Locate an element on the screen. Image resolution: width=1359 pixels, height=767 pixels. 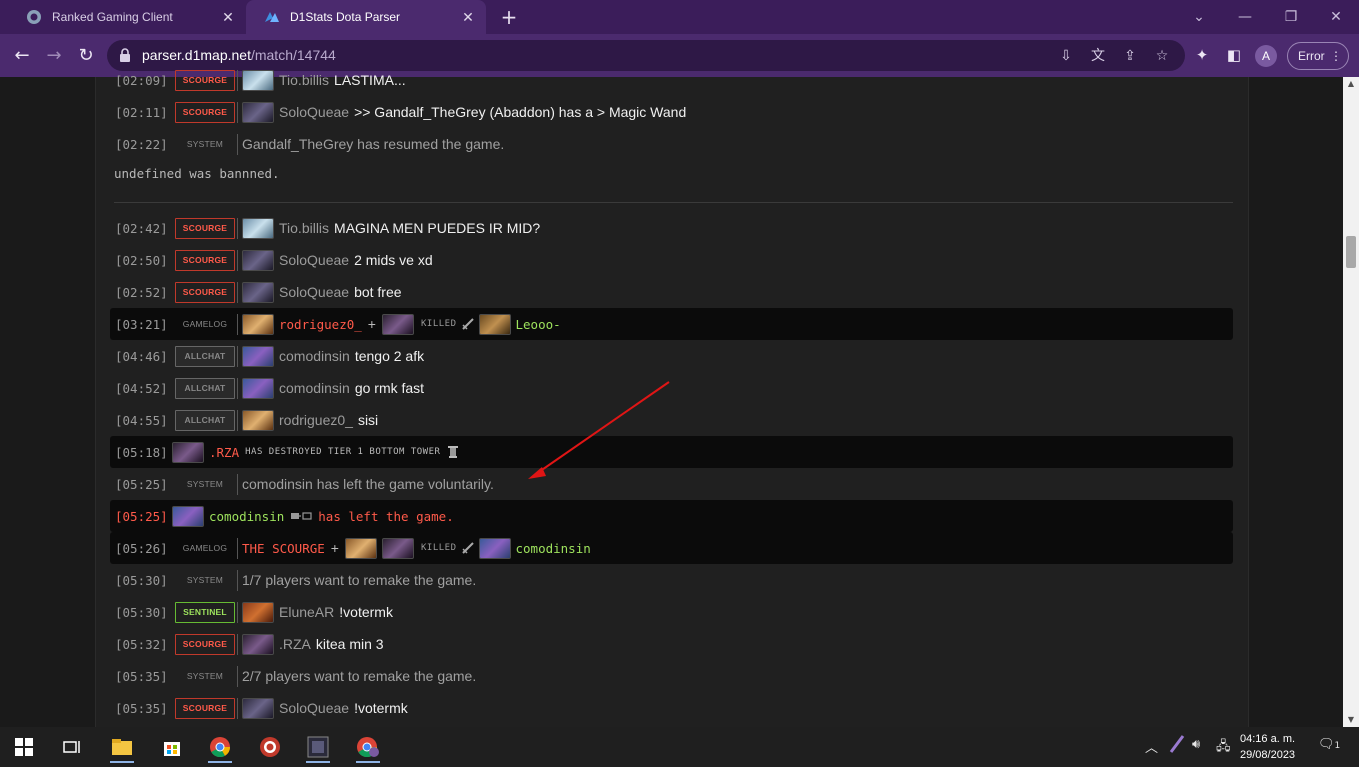
chat-row: [02:52] SCOURGE SoloQueae bot free is located at coordinates (671, 292).